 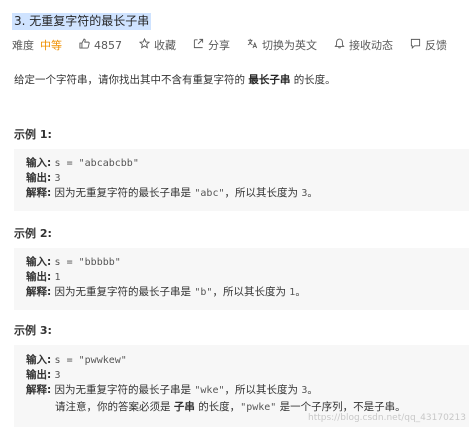 I want to click on note-bold: 子串, so click(x=184, y=407).